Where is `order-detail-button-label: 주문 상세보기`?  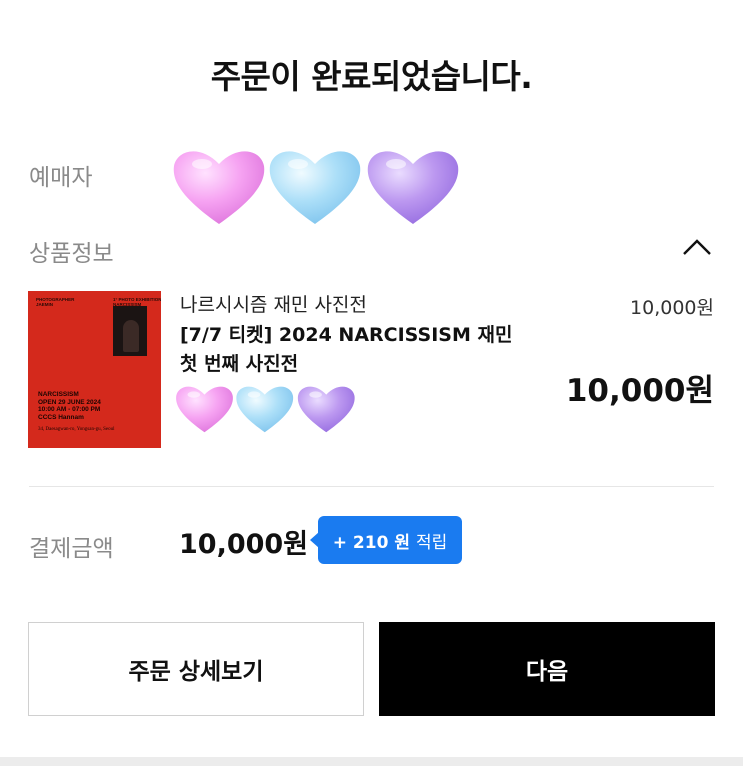 order-detail-button-label: 주문 상세보기 is located at coordinates (196, 672).